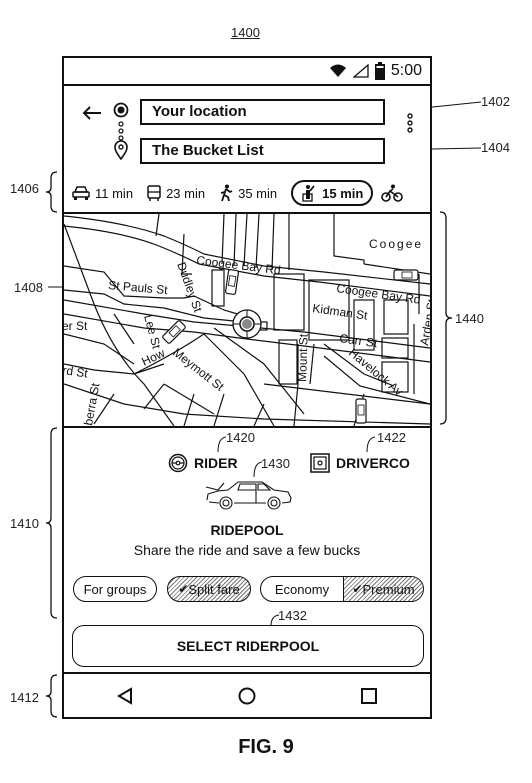 This screenshot has width=532, height=783. I want to click on chip-label: Economy, so click(302, 589).